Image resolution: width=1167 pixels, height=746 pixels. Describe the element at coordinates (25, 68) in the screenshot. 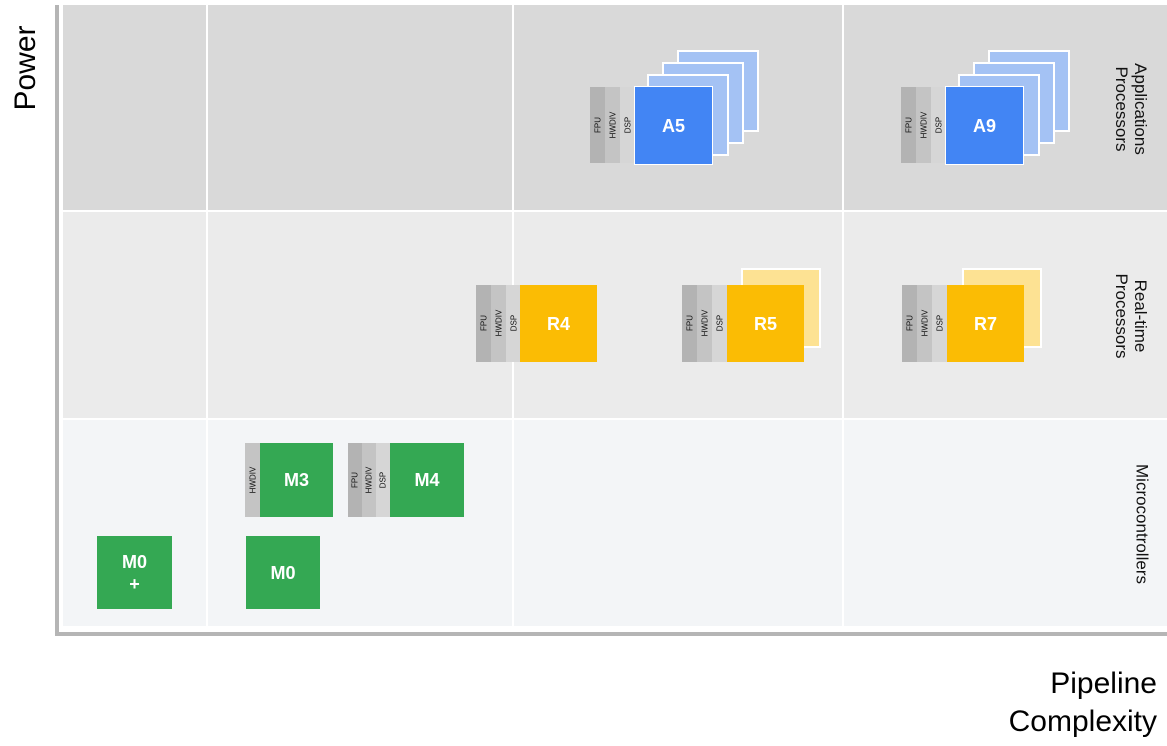

I see `y-axis-title: Power` at that location.